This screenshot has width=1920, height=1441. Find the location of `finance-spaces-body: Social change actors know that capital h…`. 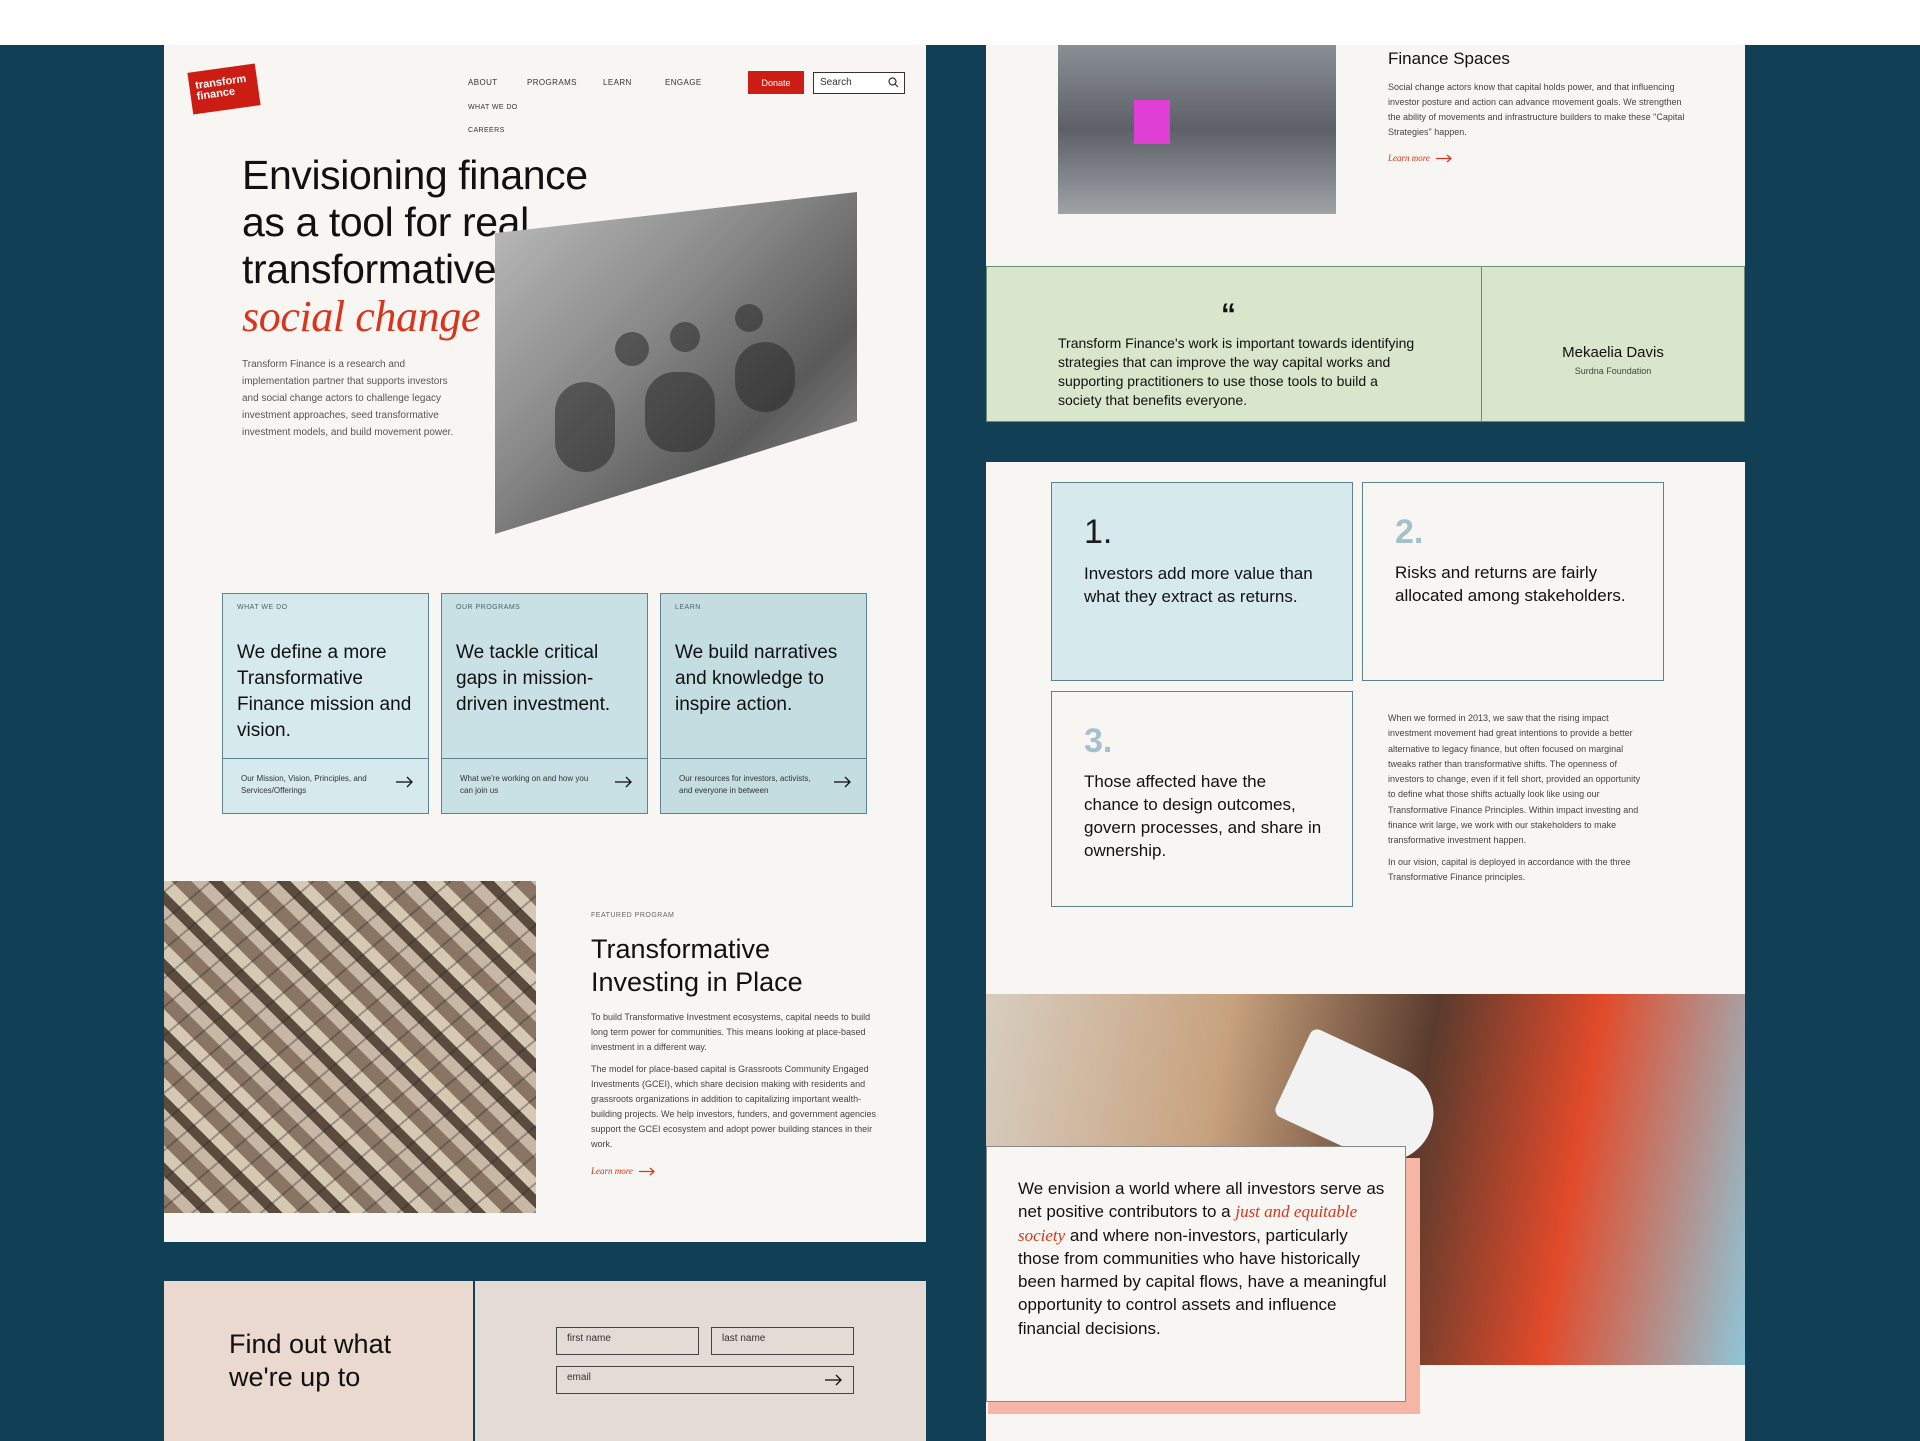

finance-spaces-body: Social change actors know that capital h… is located at coordinates (1536, 109).